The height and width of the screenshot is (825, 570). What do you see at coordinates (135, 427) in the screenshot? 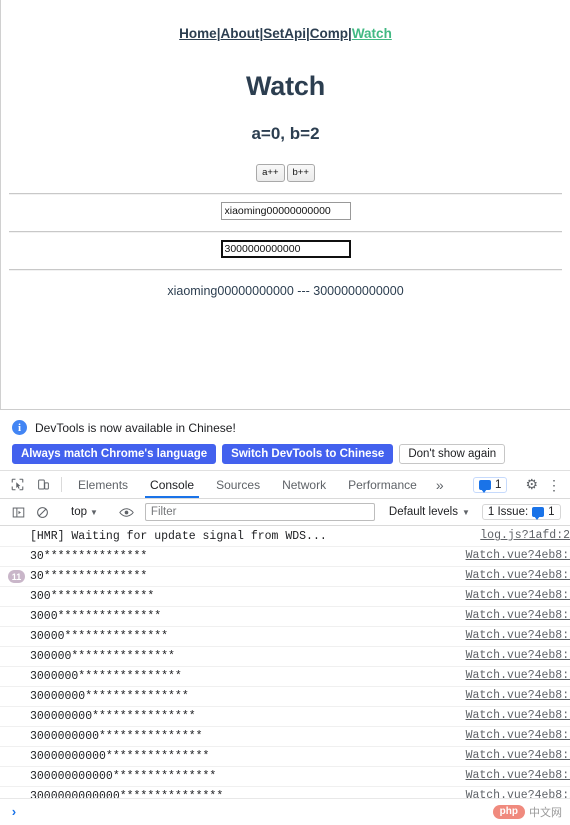
I see `language-notice-text: DevTools is now available in Chinese!` at bounding box center [135, 427].